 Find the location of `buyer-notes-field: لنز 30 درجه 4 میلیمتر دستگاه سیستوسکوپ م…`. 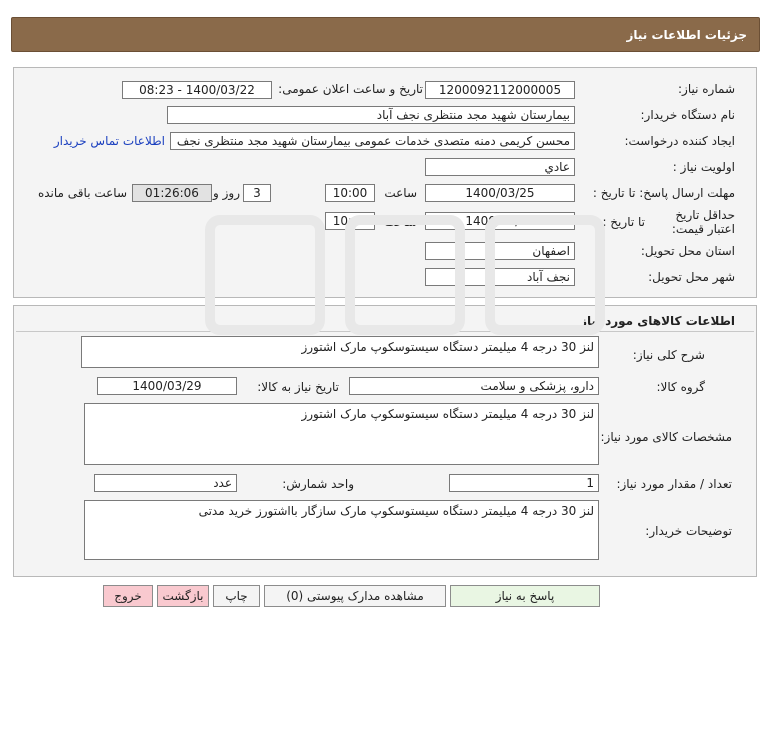

buyer-notes-field: لنز 30 درجه 4 میلیمتر دستگاه سیستوسکوپ م… is located at coordinates (341, 530).